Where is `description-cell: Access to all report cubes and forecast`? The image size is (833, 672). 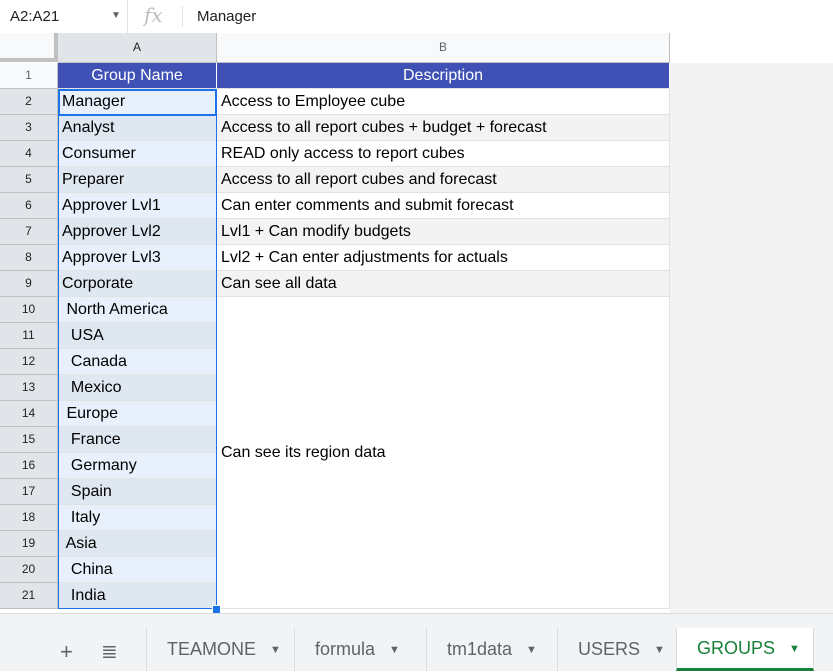
description-cell: Access to all report cubes and forecast is located at coordinates (443, 180).